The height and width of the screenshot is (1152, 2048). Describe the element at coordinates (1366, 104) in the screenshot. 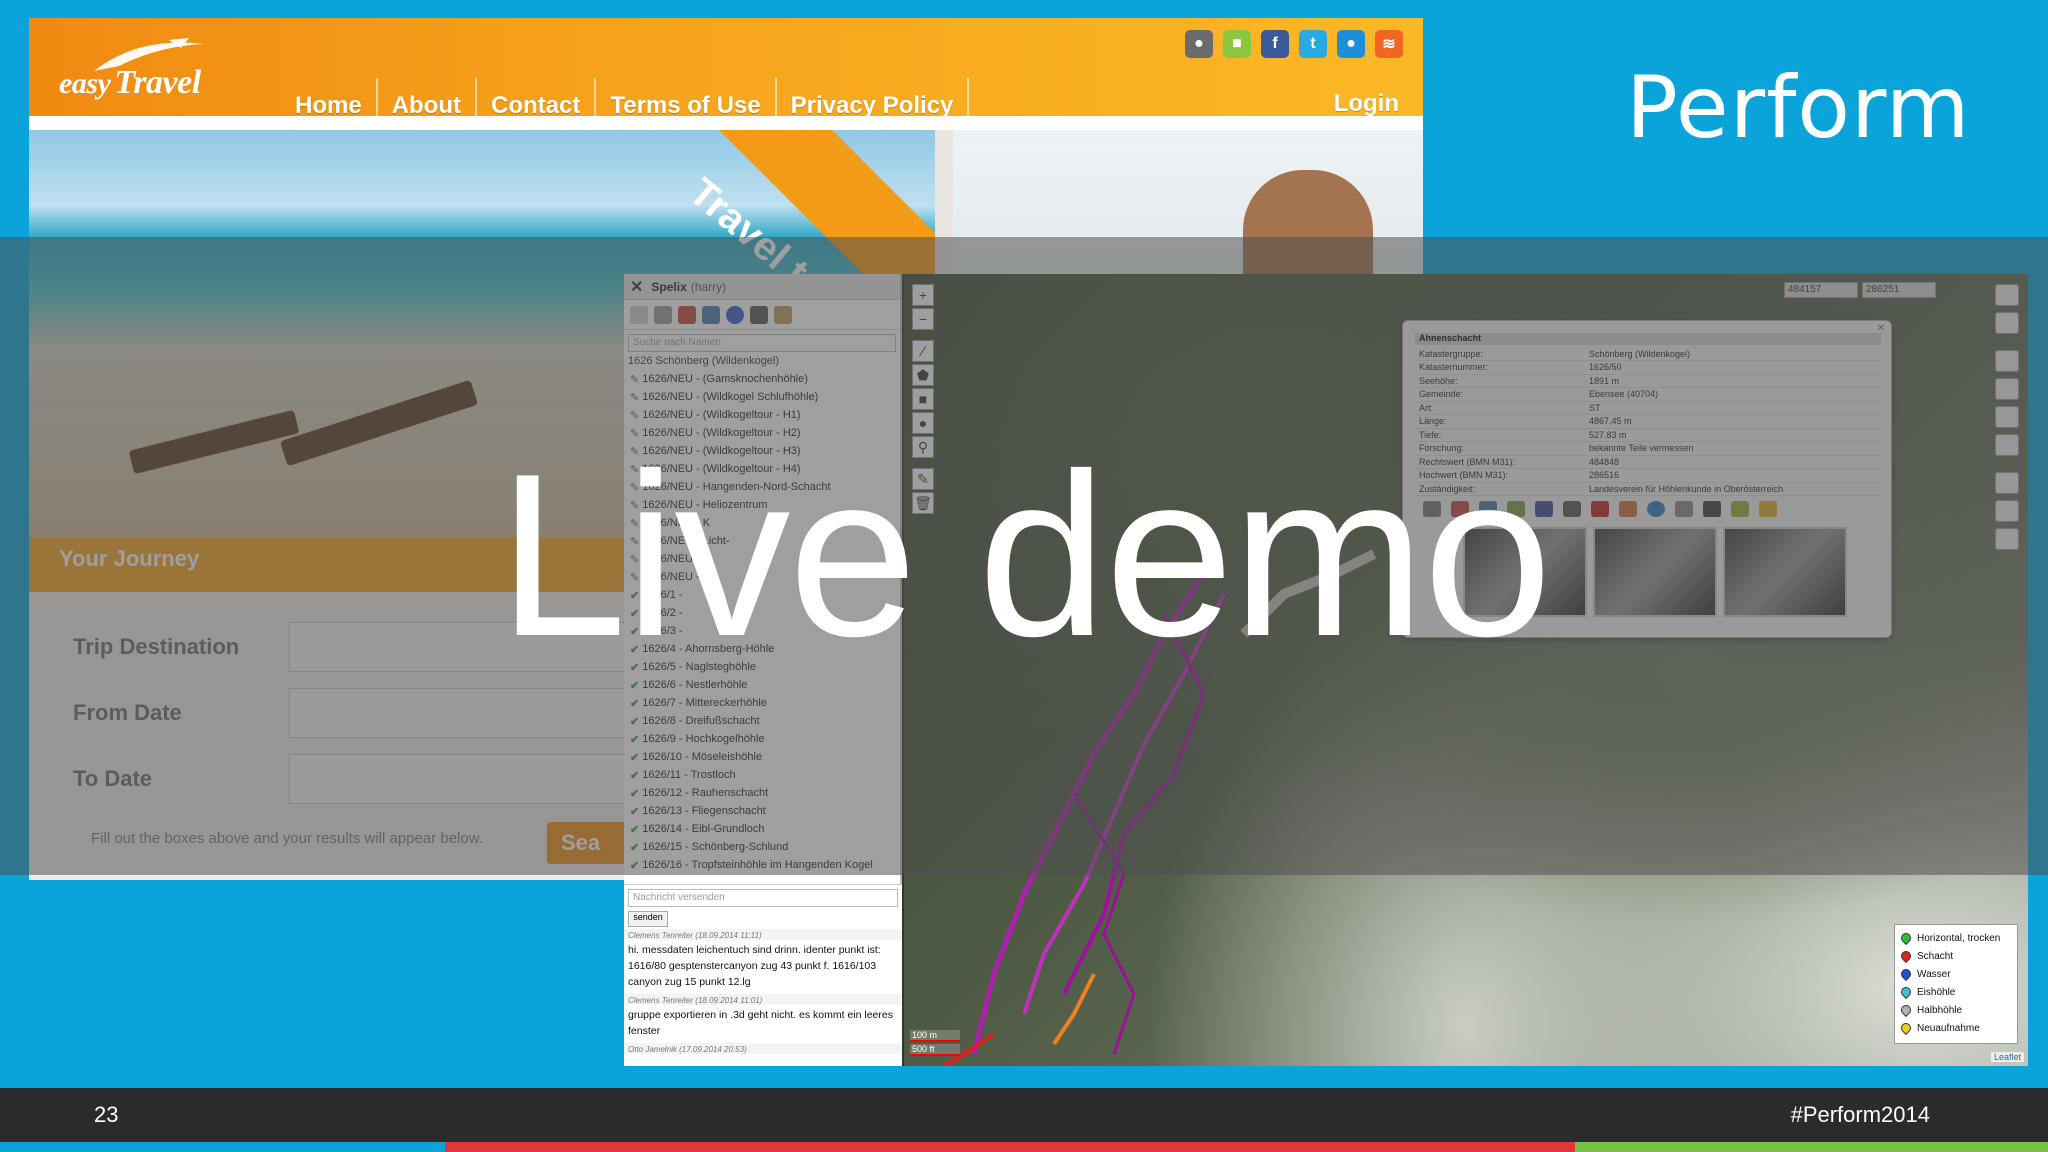

I see `login-link: Login` at that location.